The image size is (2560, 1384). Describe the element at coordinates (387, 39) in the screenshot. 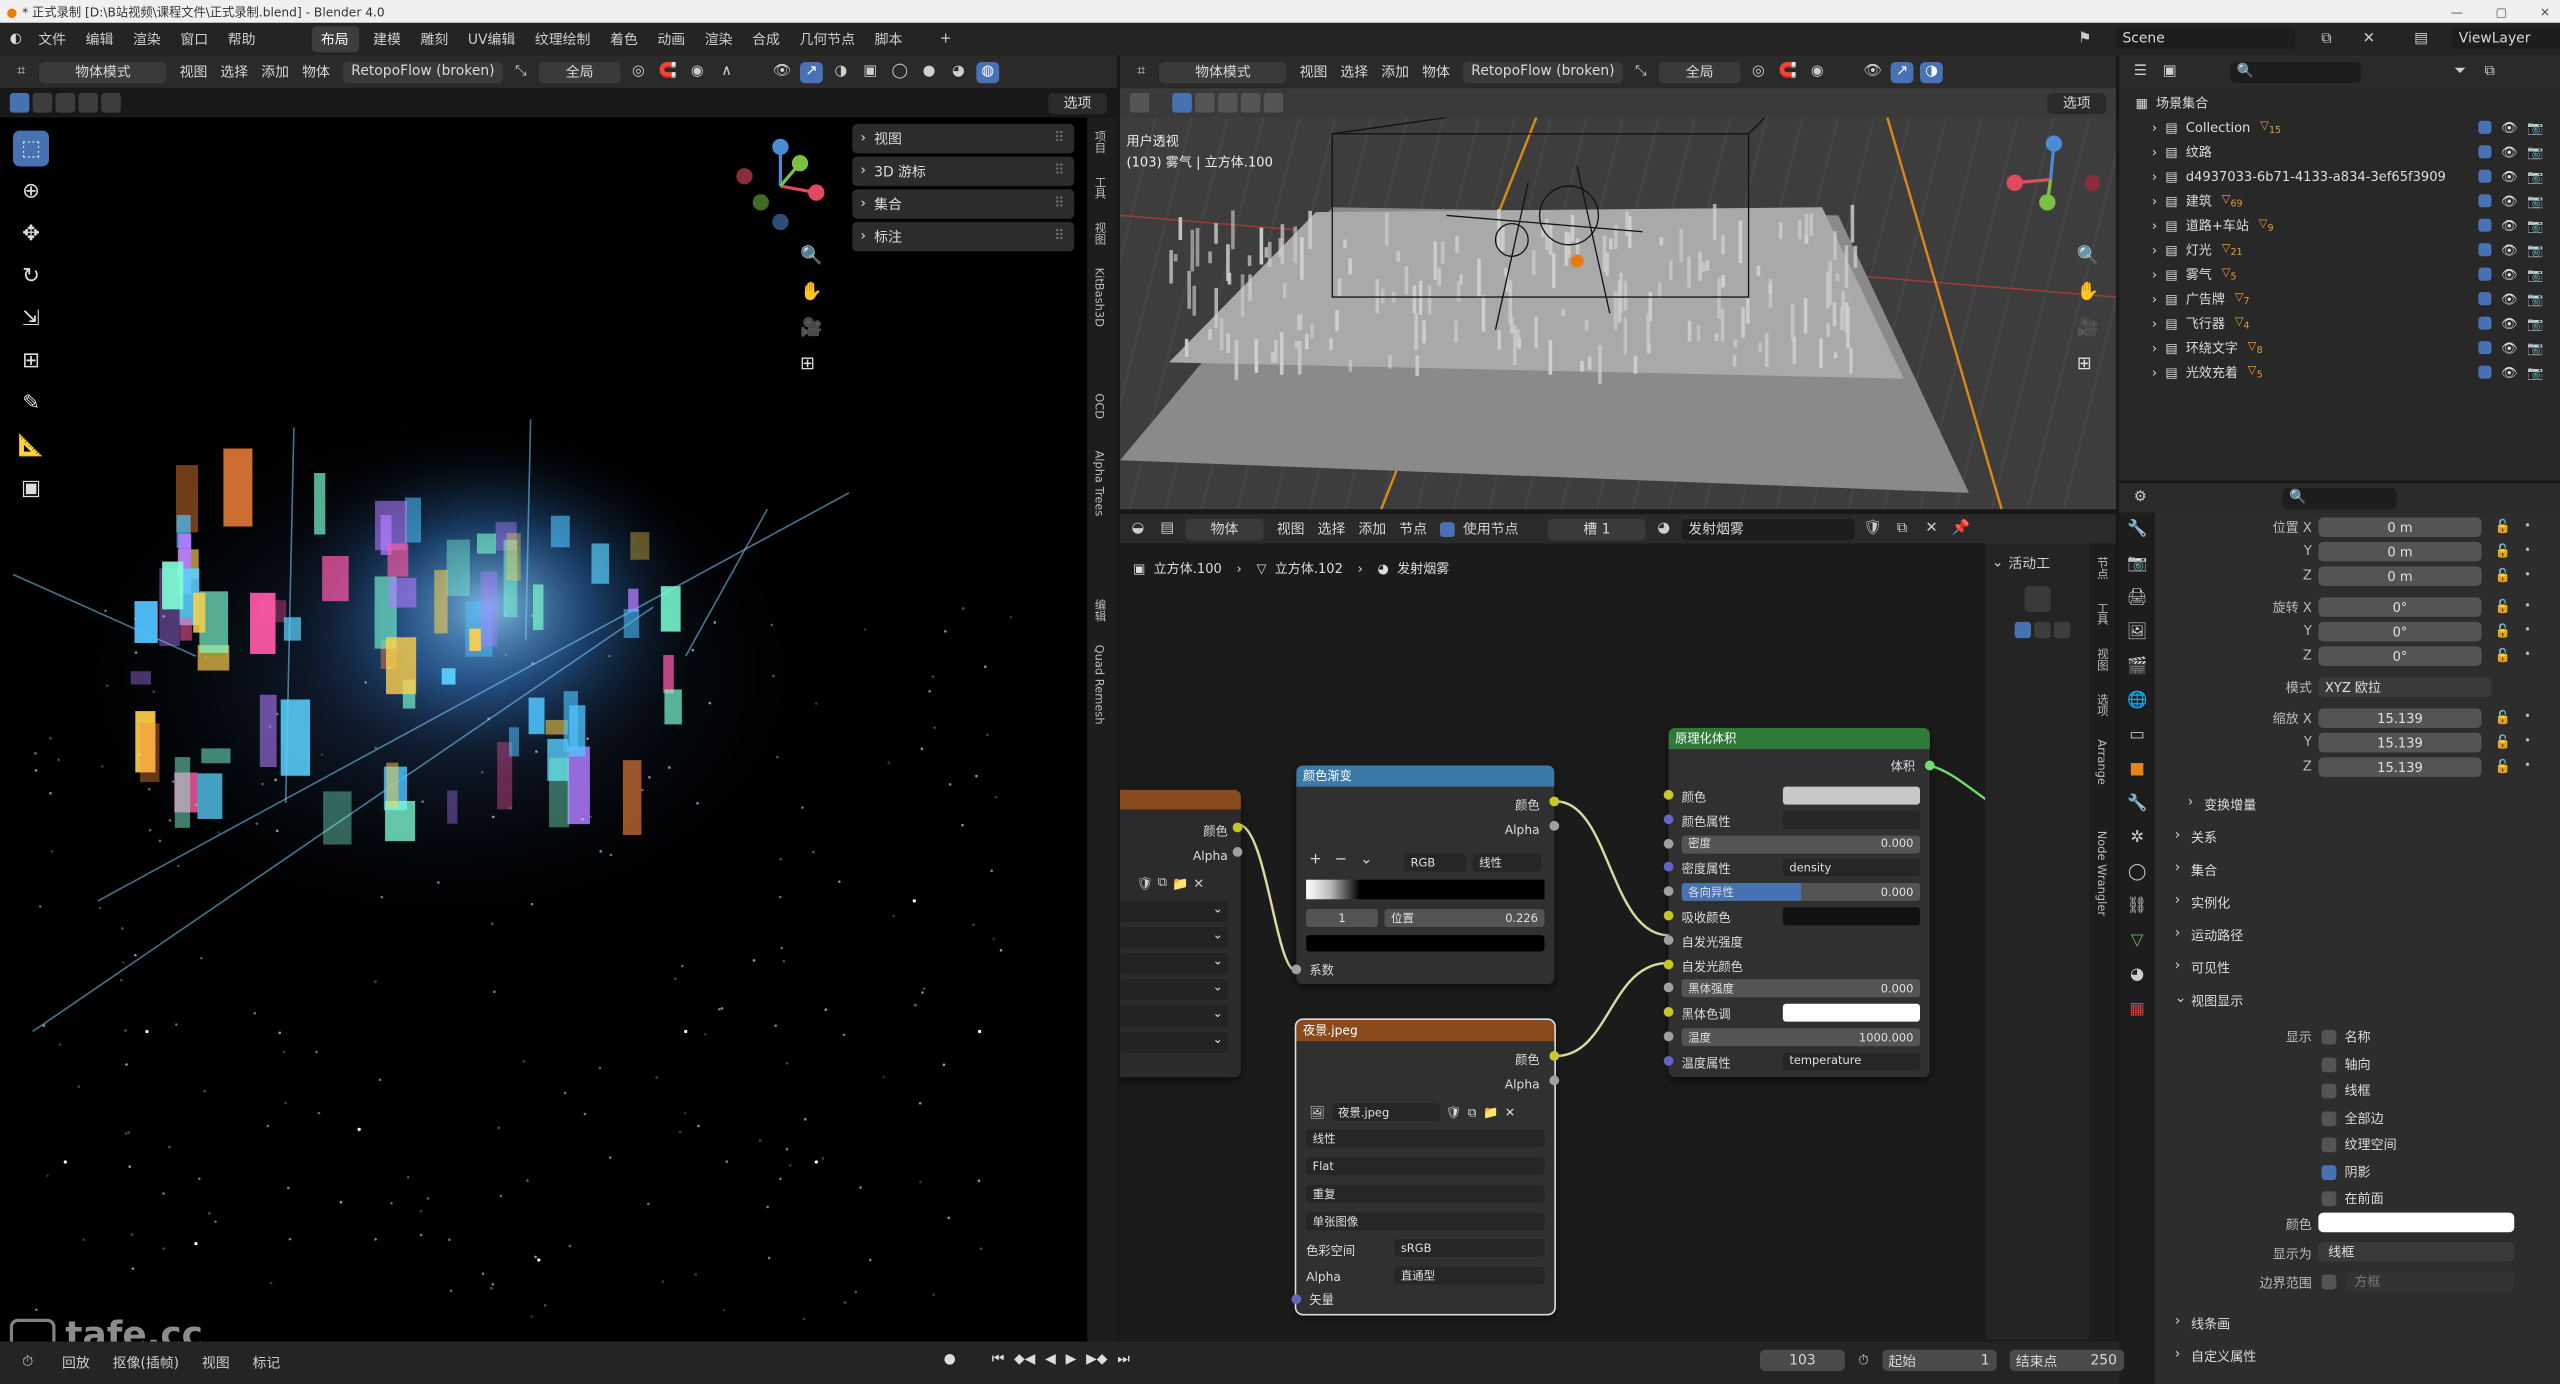

I see `workspace-tab: 建模` at that location.